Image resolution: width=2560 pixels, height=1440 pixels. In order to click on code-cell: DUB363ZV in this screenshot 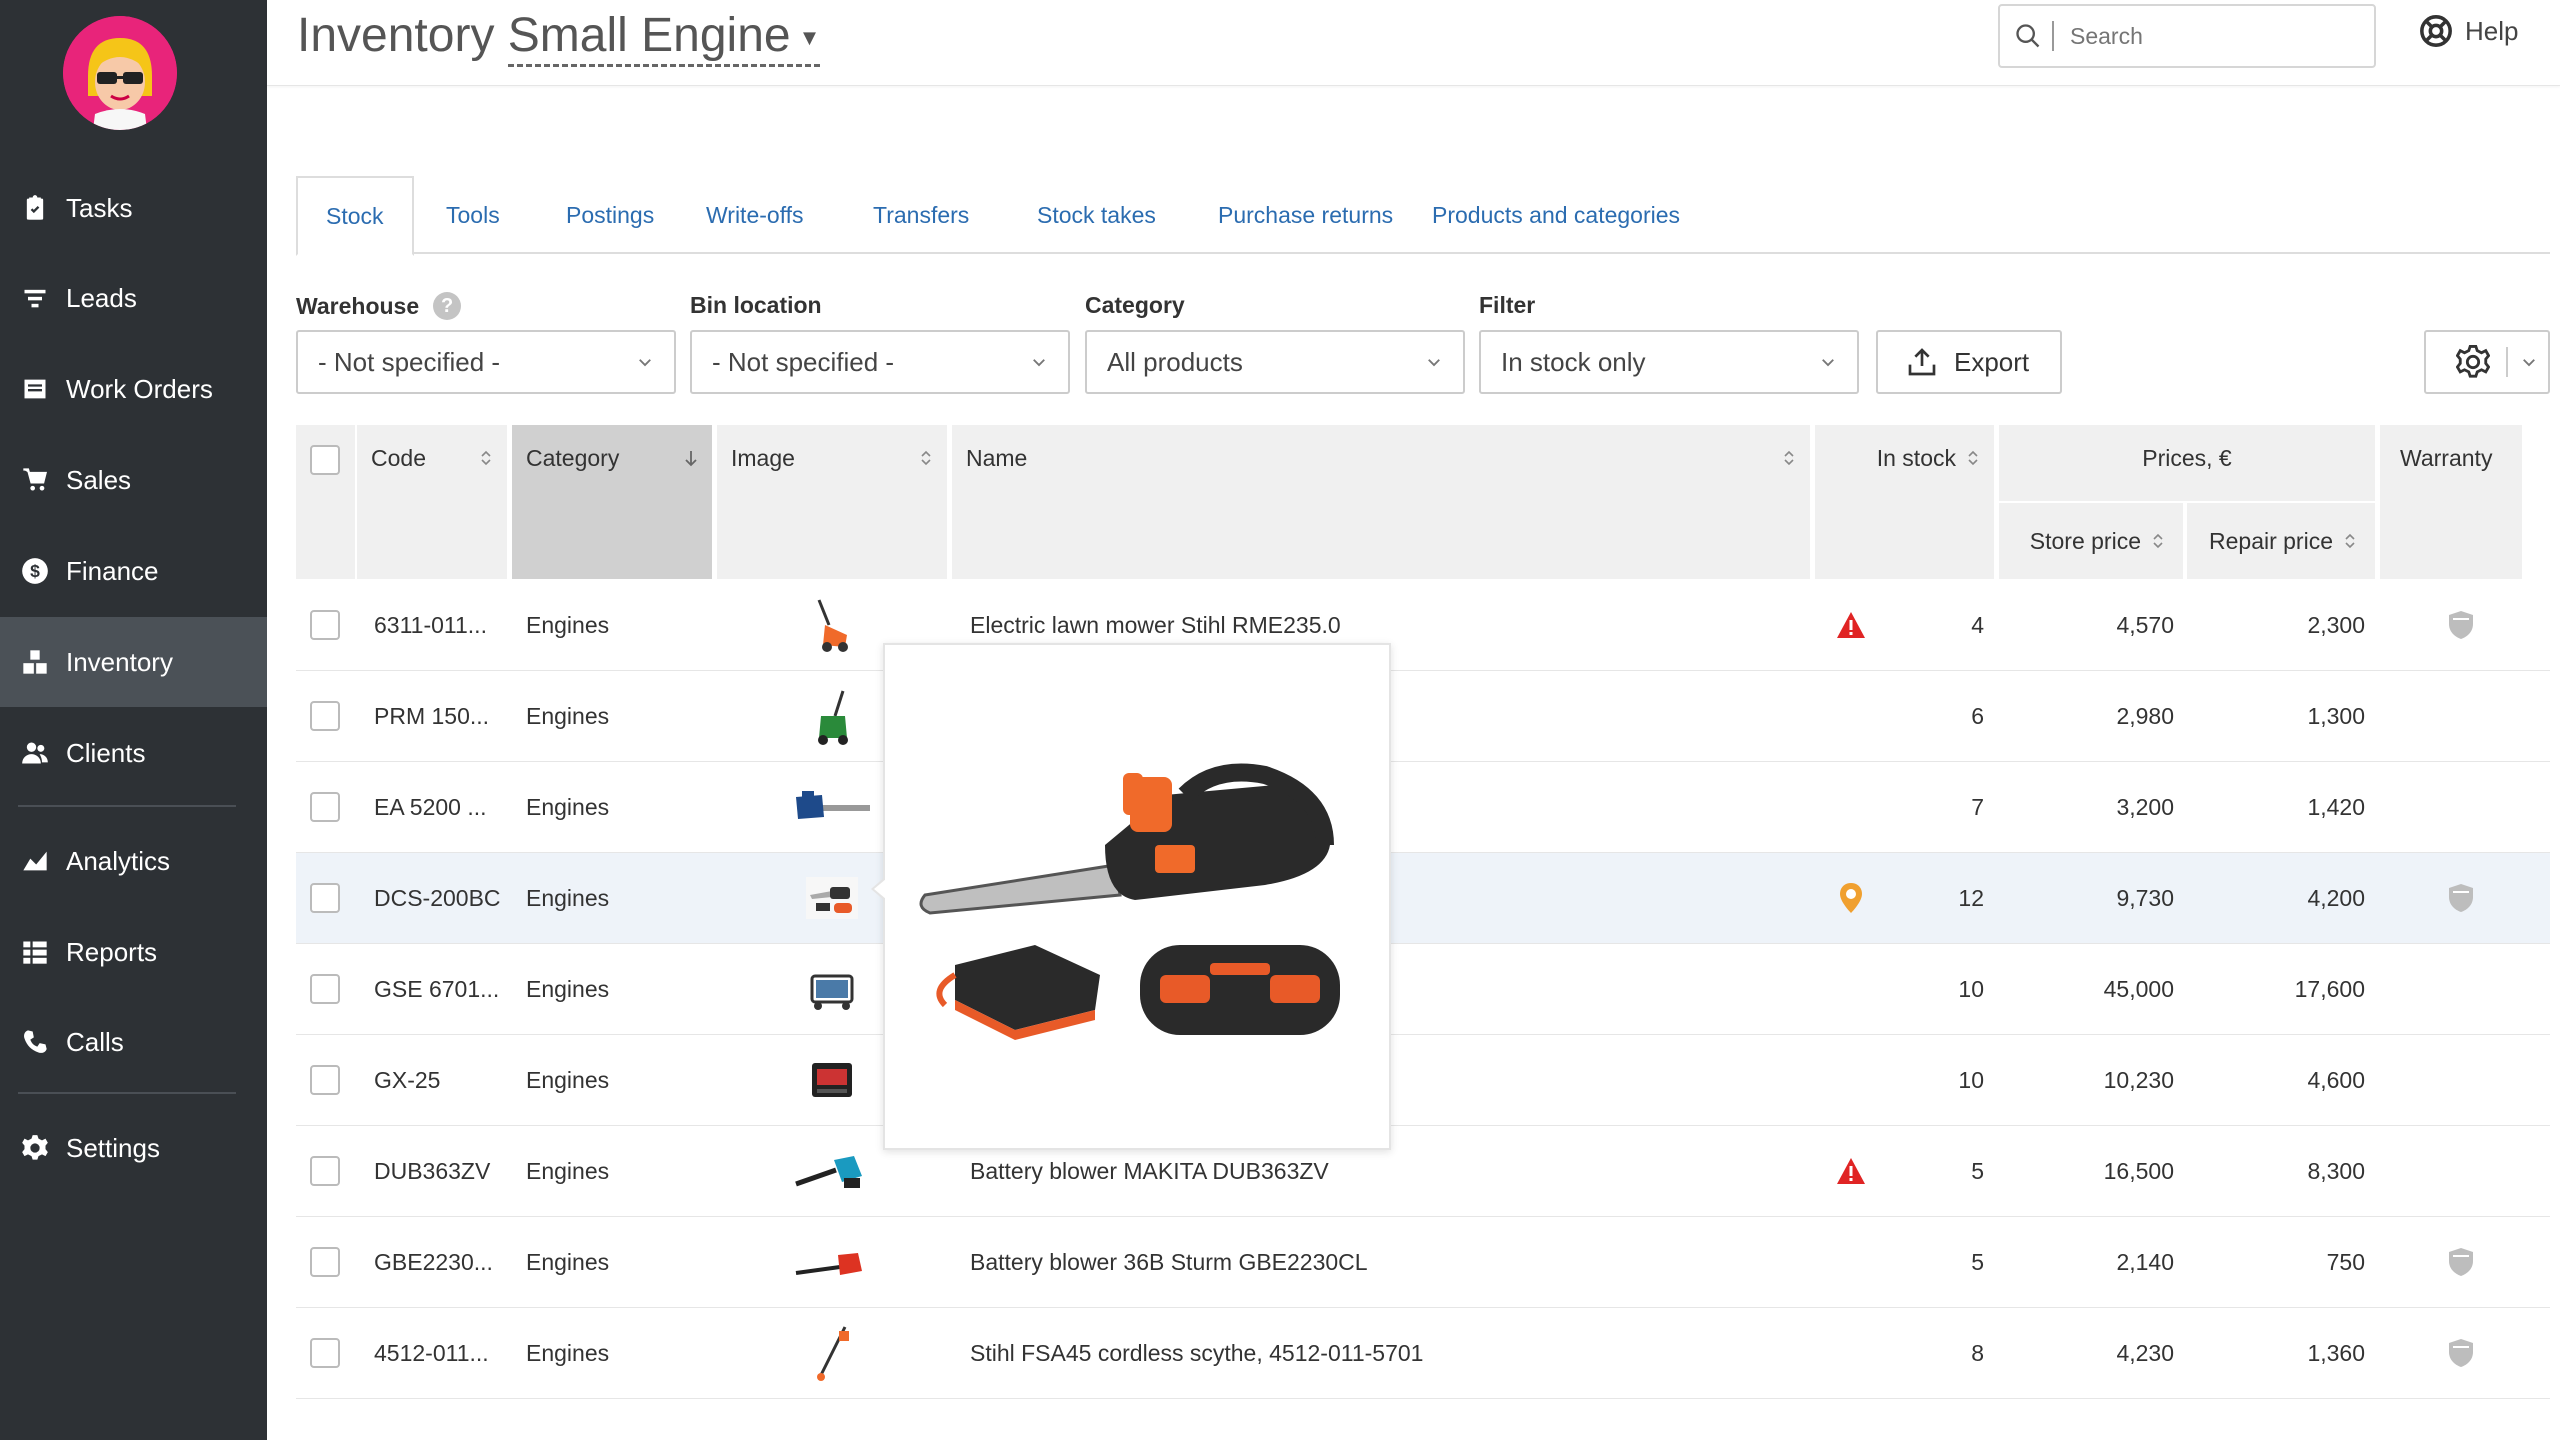, I will do `click(432, 1170)`.